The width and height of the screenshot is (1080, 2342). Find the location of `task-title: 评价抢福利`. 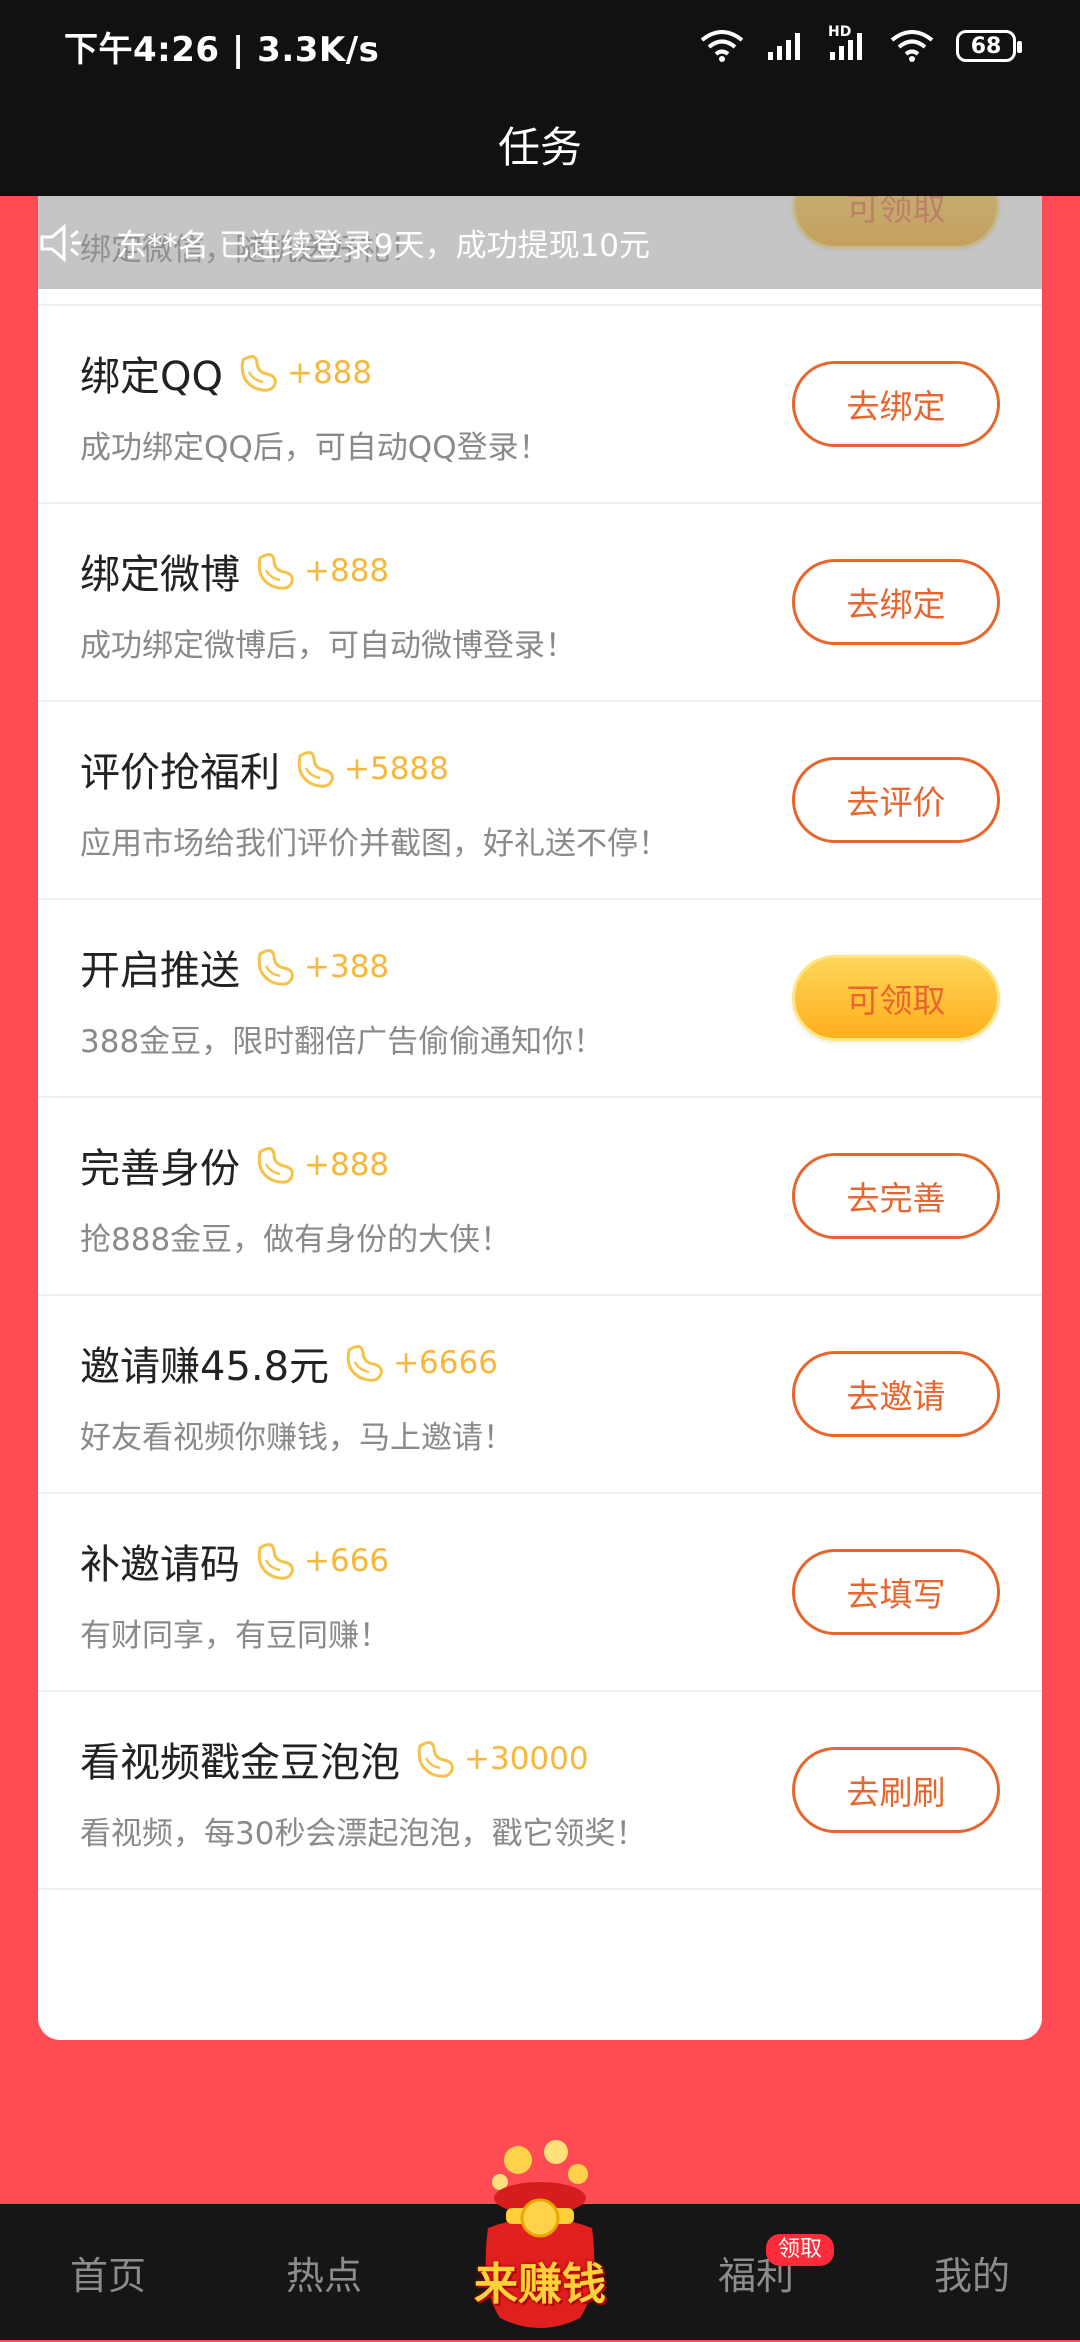

task-title: 评价抢福利 is located at coordinates (180, 773).